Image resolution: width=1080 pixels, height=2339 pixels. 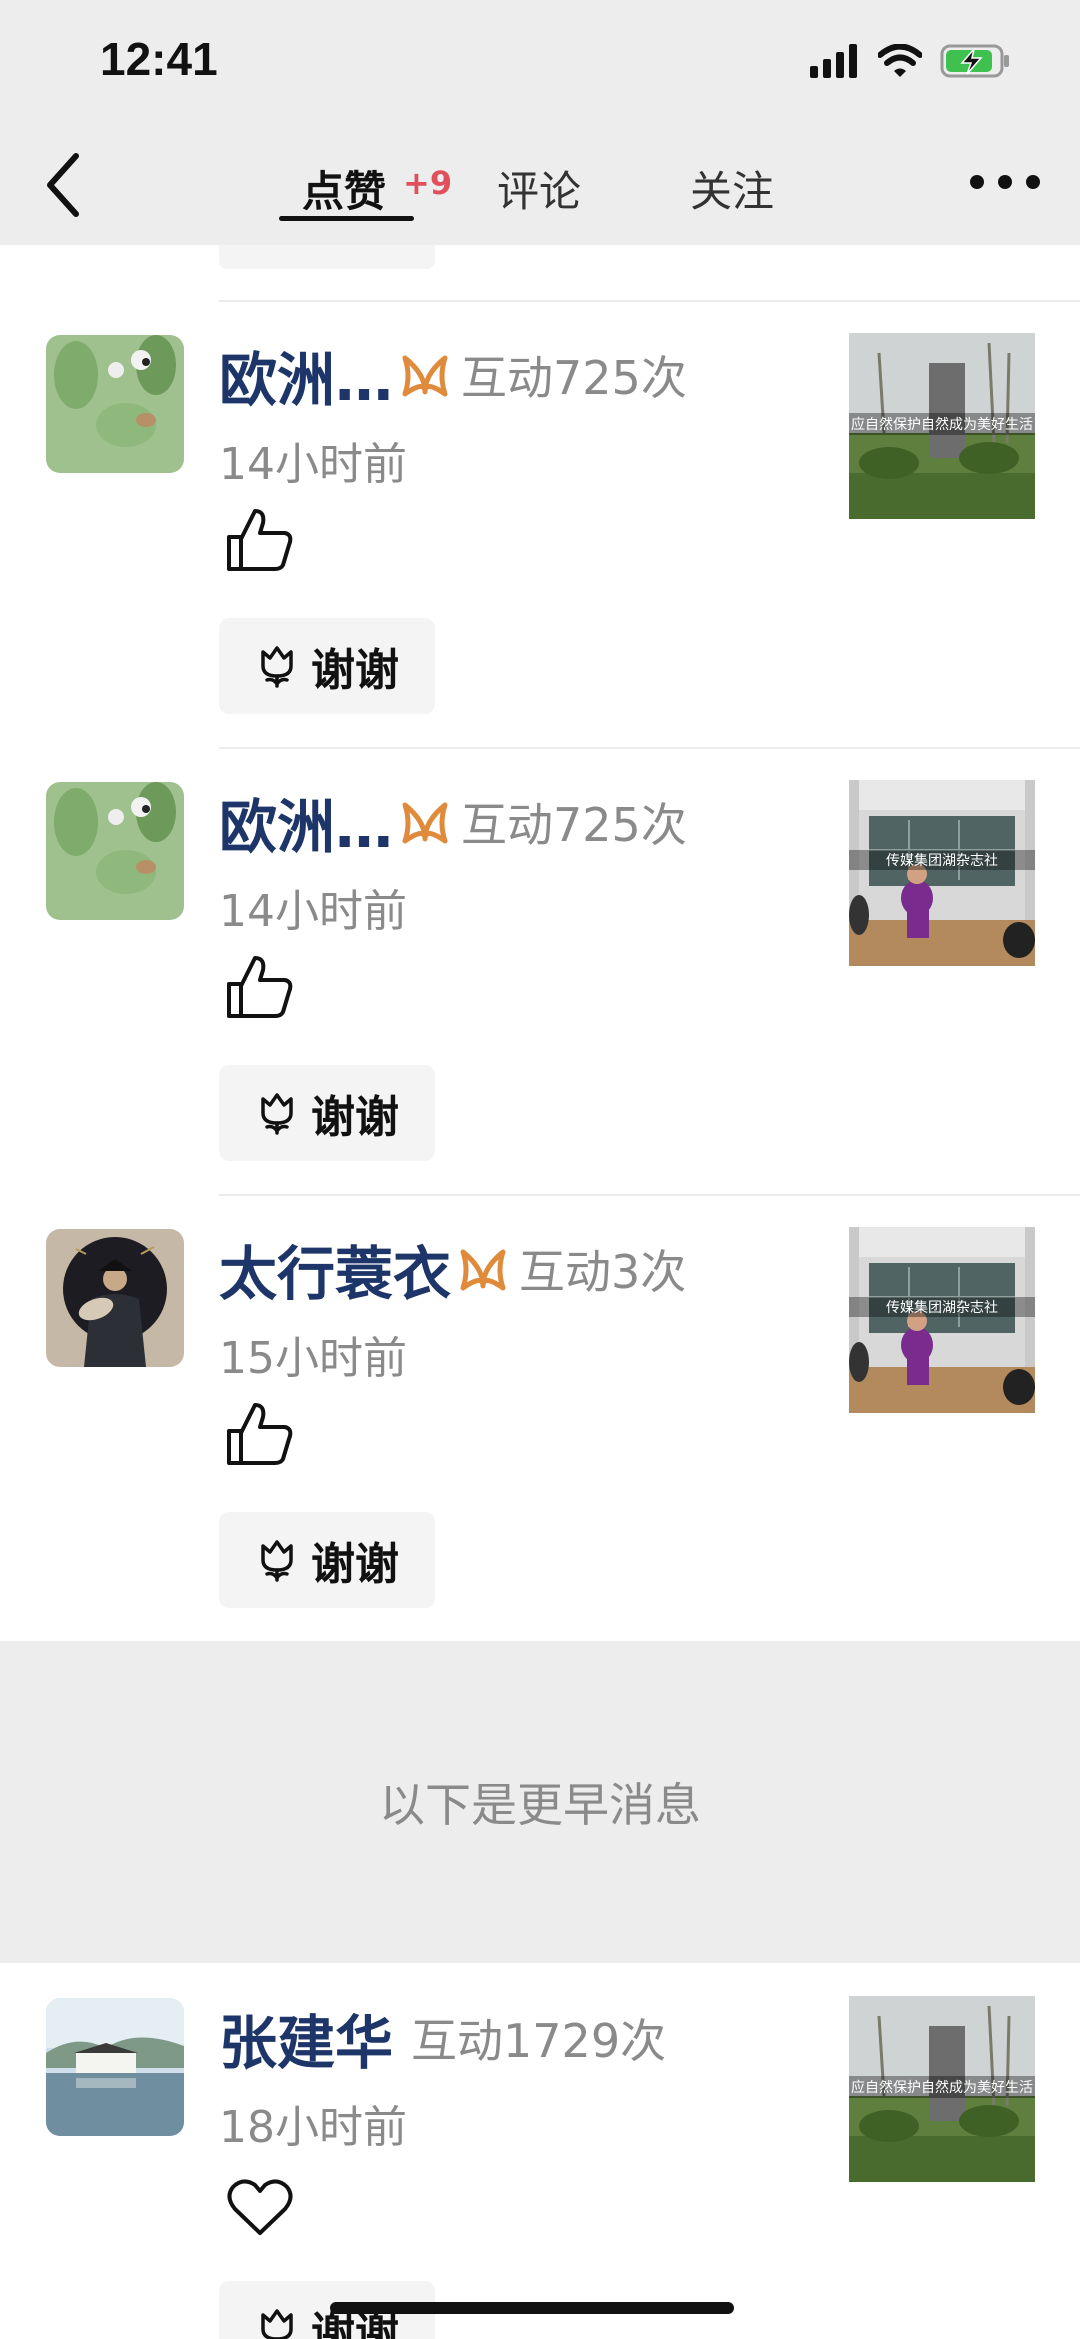 I want to click on interaction-count: 互动1729次, so click(x=539, y=2041).